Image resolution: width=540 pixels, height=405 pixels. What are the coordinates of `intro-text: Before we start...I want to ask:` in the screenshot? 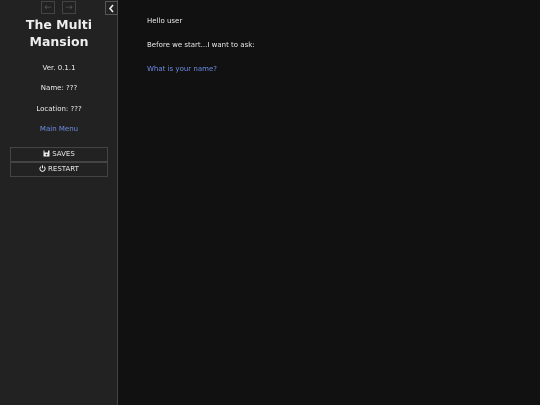 It's located at (201, 45).